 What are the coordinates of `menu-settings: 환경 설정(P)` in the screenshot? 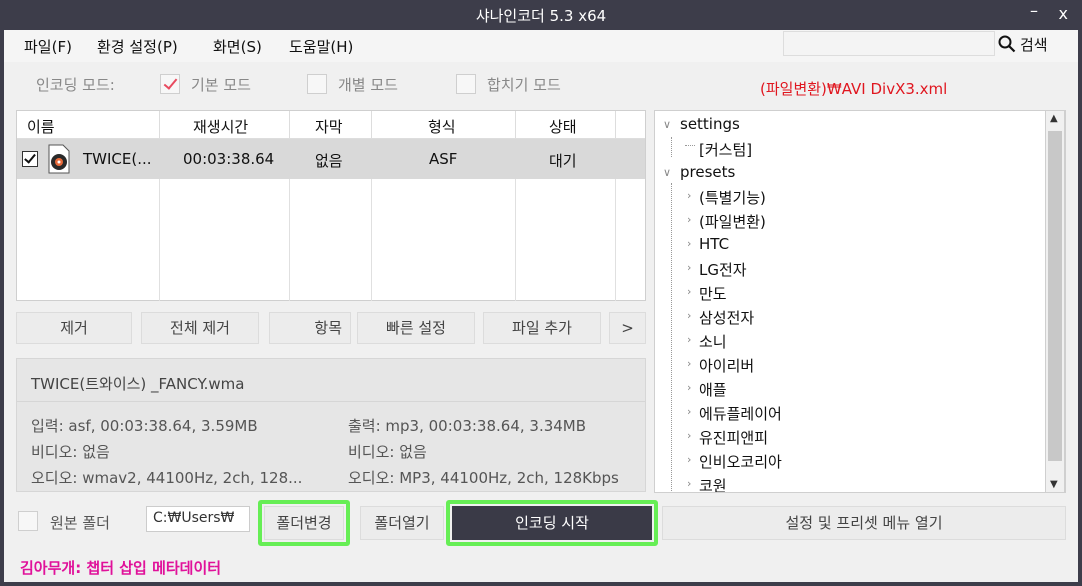 It's located at (137, 46).